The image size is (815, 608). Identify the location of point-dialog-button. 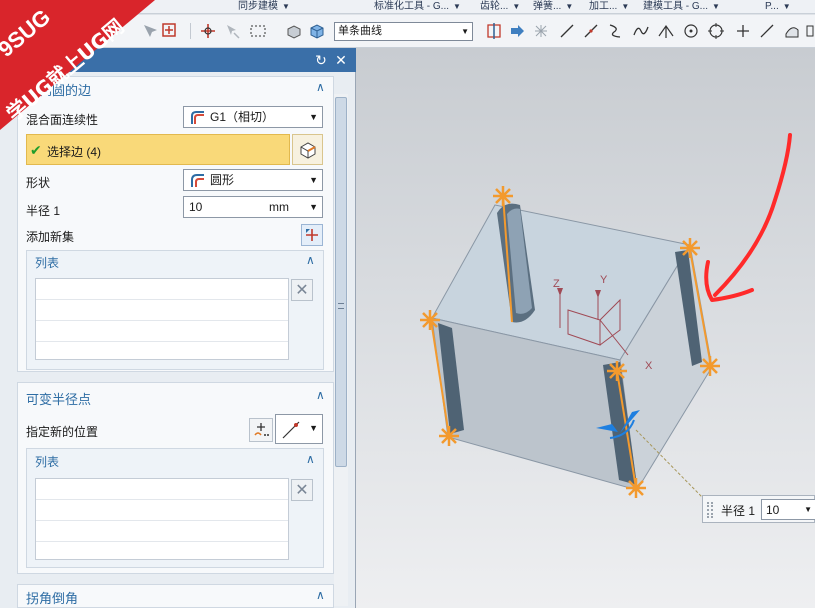
(261, 430).